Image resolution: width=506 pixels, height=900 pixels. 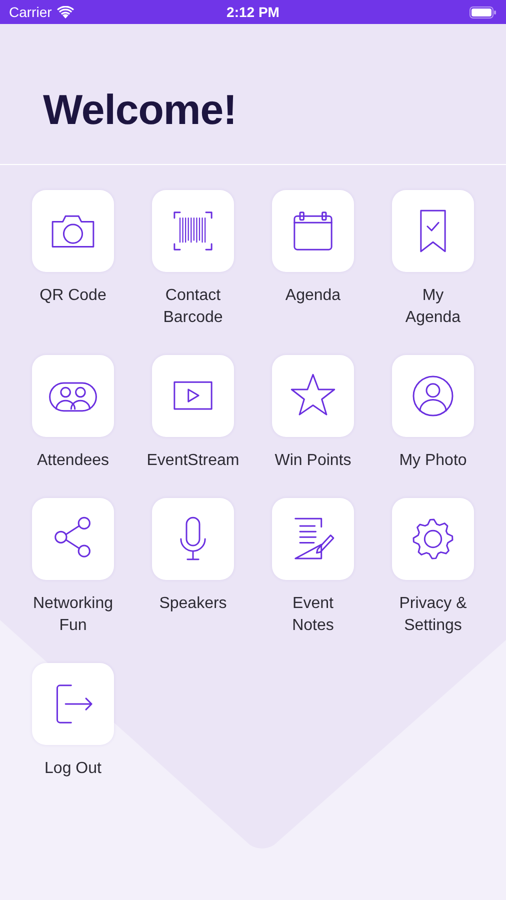 What do you see at coordinates (433, 615) in the screenshot?
I see `menu-label: Privacy & Settings` at bounding box center [433, 615].